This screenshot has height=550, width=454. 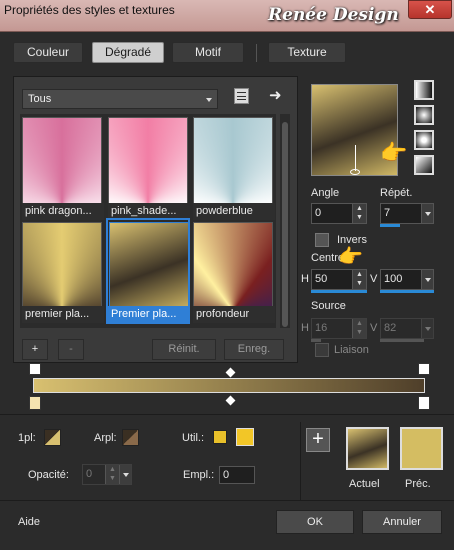 I want to click on close-button: ✕, so click(x=430, y=9).